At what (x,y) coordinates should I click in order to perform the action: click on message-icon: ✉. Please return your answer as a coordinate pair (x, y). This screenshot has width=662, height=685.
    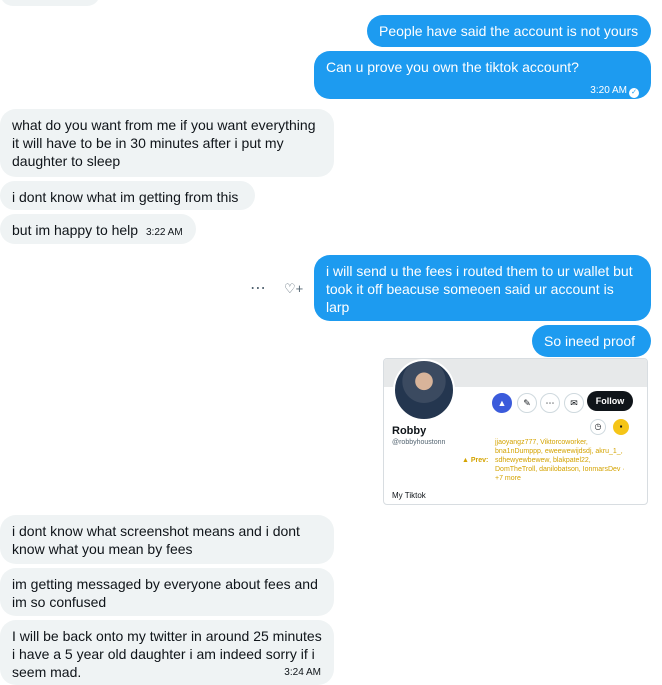
    Looking at the image, I should click on (574, 403).